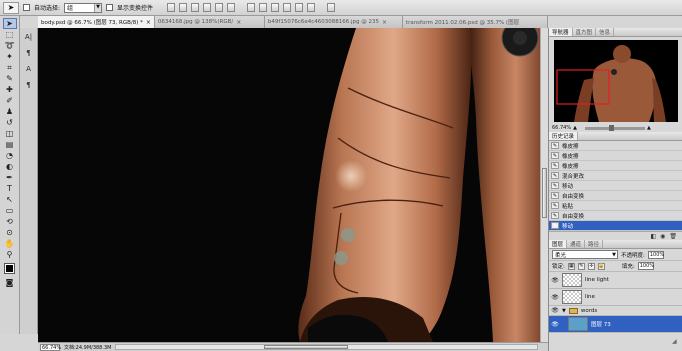 This screenshot has width=682, height=351. Describe the element at coordinates (615, 280) in the screenshot. I see `layer-line-light: 👁 line light` at that location.